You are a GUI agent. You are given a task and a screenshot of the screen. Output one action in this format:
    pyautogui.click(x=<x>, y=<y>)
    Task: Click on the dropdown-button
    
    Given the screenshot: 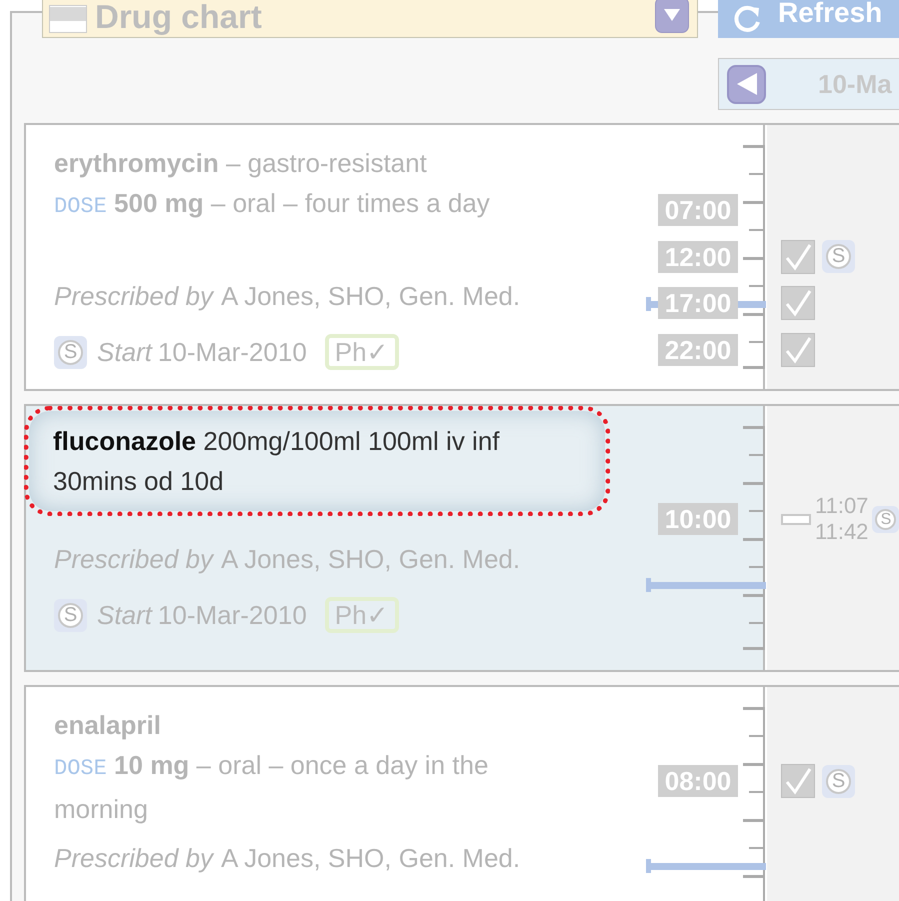 What is the action you would take?
    pyautogui.click(x=672, y=16)
    